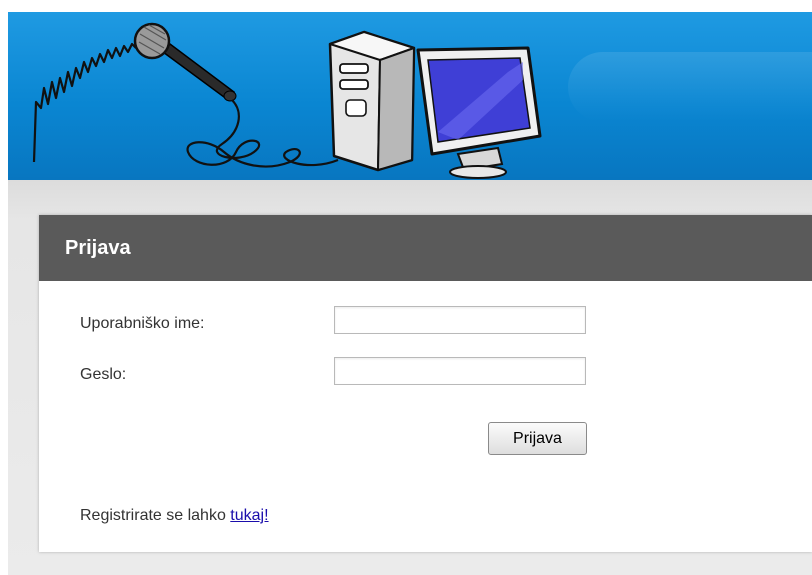  I want to click on password-input, so click(460, 371).